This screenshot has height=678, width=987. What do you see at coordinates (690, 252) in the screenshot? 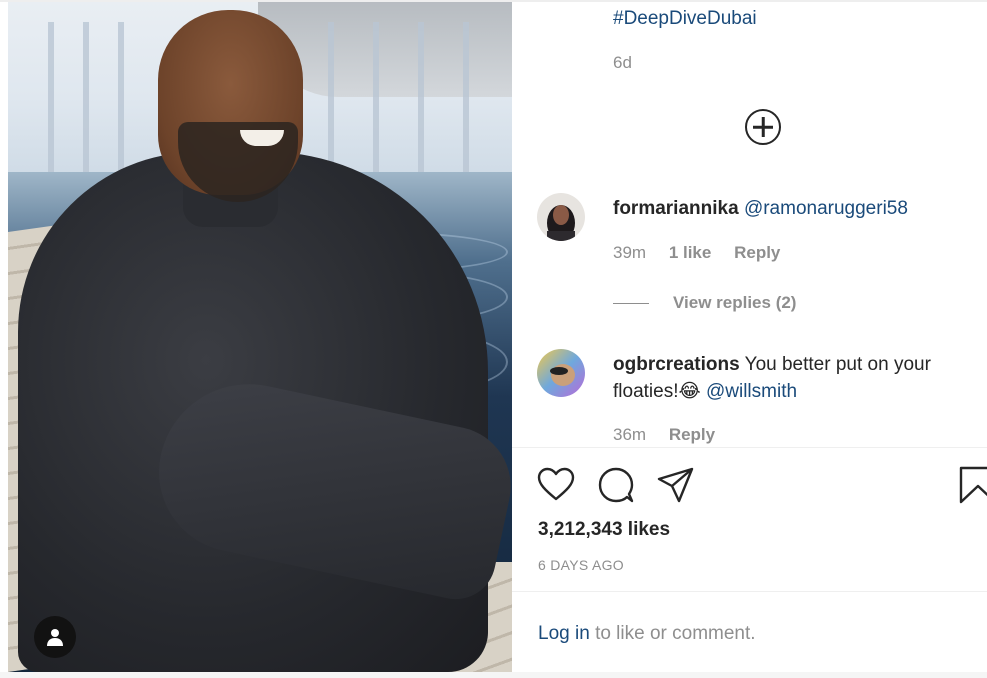
I see `comment-likes: 1 like` at bounding box center [690, 252].